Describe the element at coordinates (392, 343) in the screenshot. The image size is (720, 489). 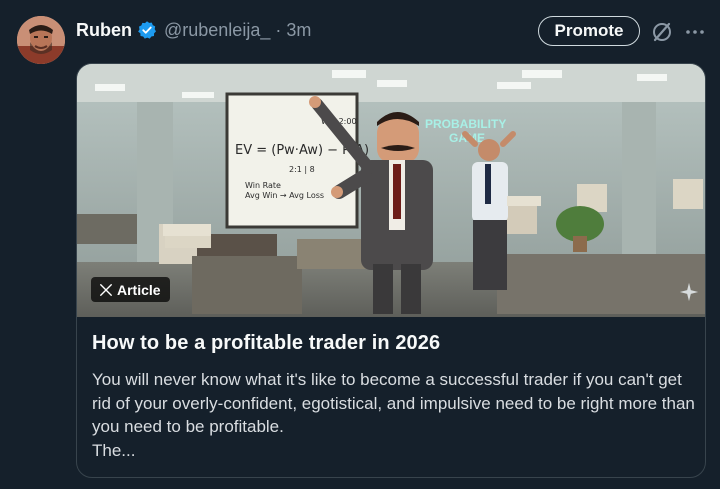
I see `article-title: How to be a profitable trader in 2026` at that location.